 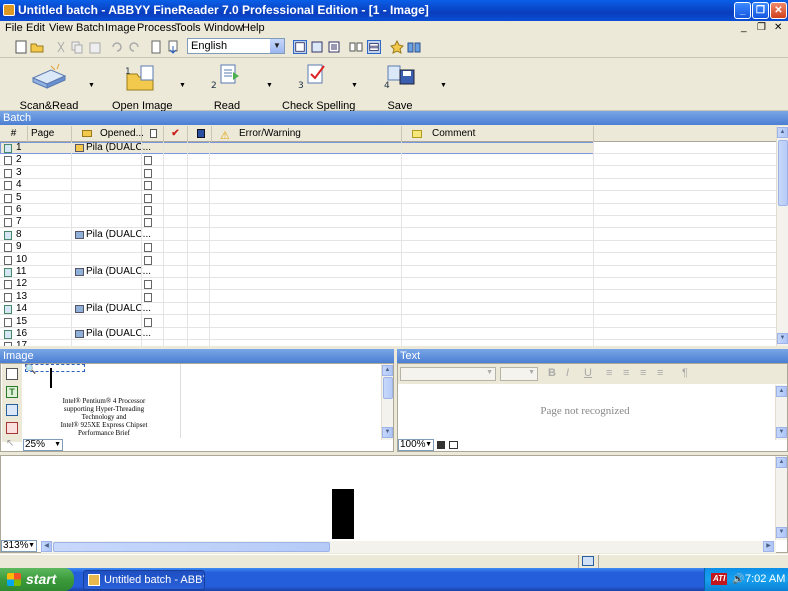 What do you see at coordinates (200, 134) in the screenshot?
I see `col-saved` at bounding box center [200, 134].